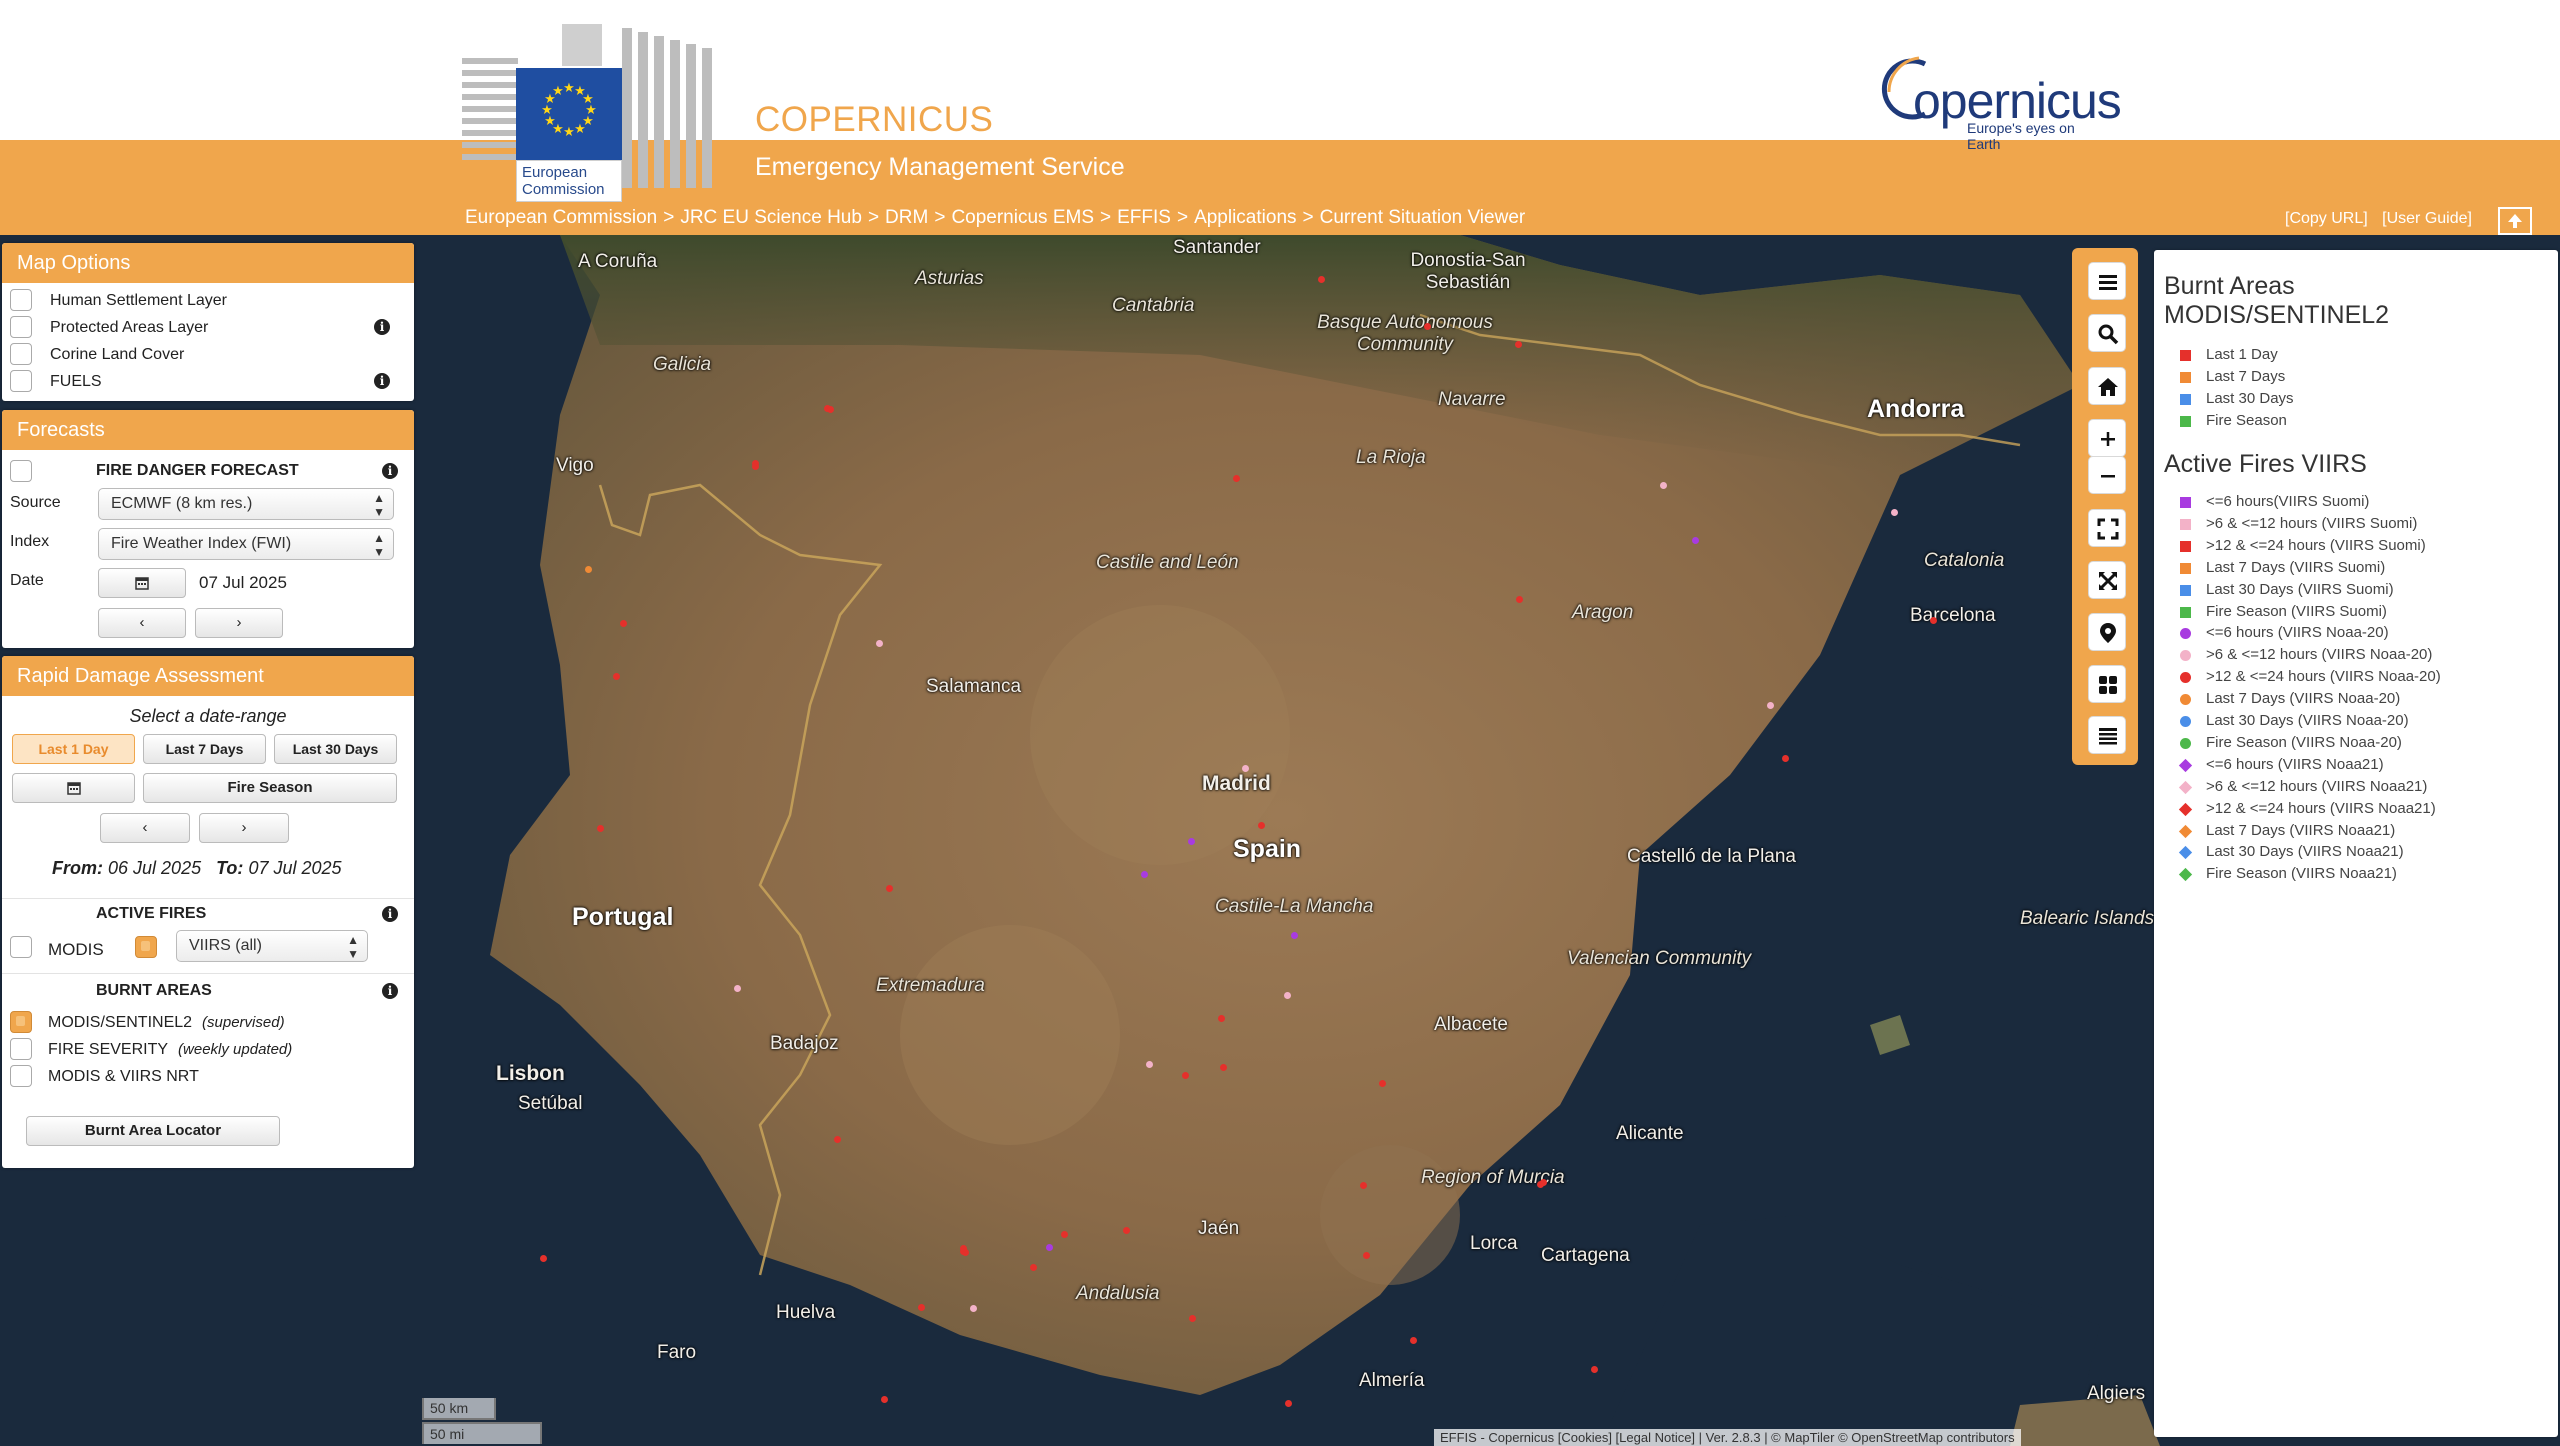 The width and height of the screenshot is (2560, 1446). What do you see at coordinates (208, 430) in the screenshot?
I see `forecasts-title: Forecasts` at bounding box center [208, 430].